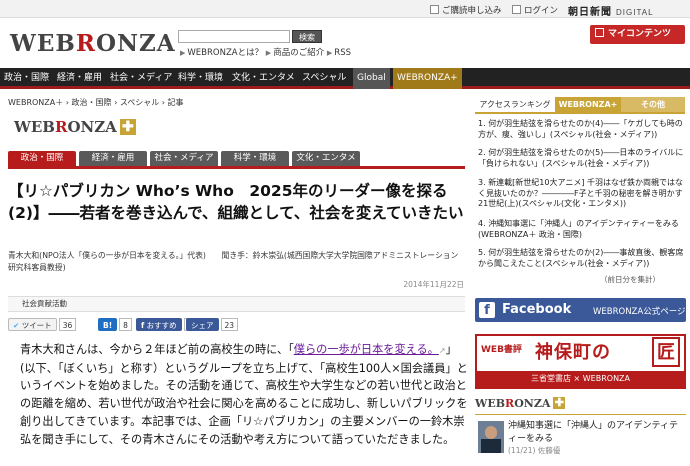 This screenshot has height=466, width=690. What do you see at coordinates (236, 304) in the screenshot?
I see `article-tag: 社会貢献活動` at bounding box center [236, 304].